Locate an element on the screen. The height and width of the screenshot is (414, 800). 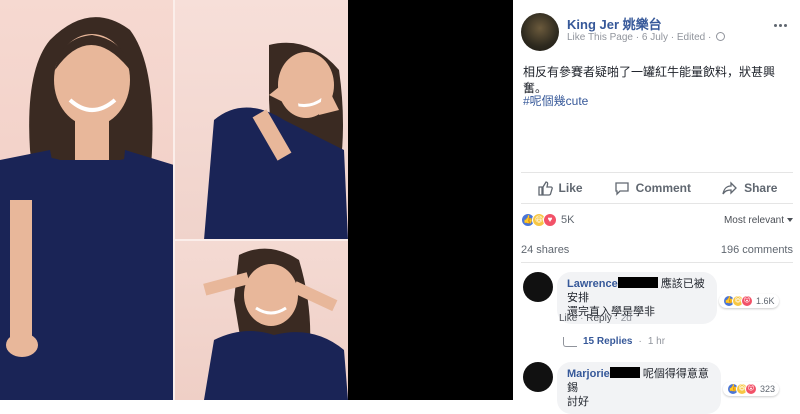
sort-label: Most relevant is located at coordinates (753, 220).